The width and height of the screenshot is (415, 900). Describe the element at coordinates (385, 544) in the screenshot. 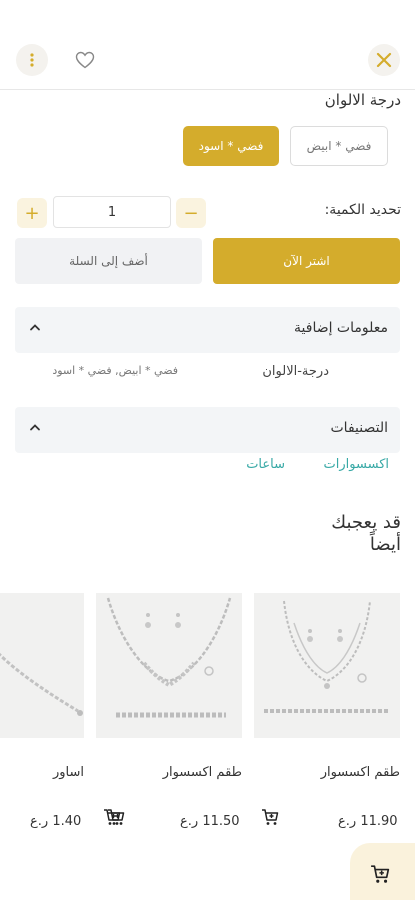

I see `related-title-line2: أيضاً` at that location.